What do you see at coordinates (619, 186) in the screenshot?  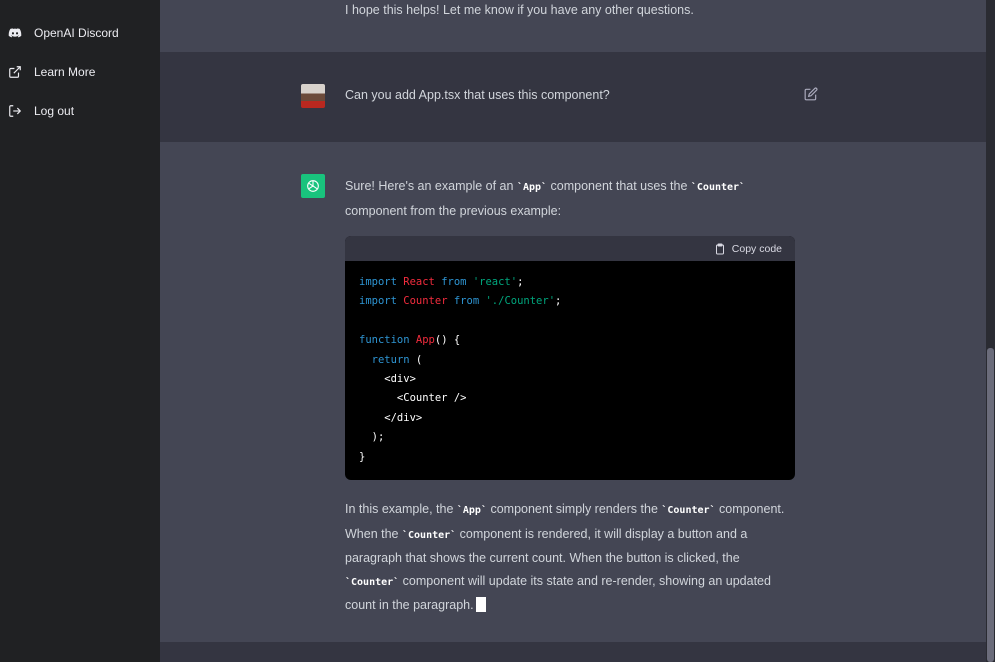 I see `text-run: component that uses the` at bounding box center [619, 186].